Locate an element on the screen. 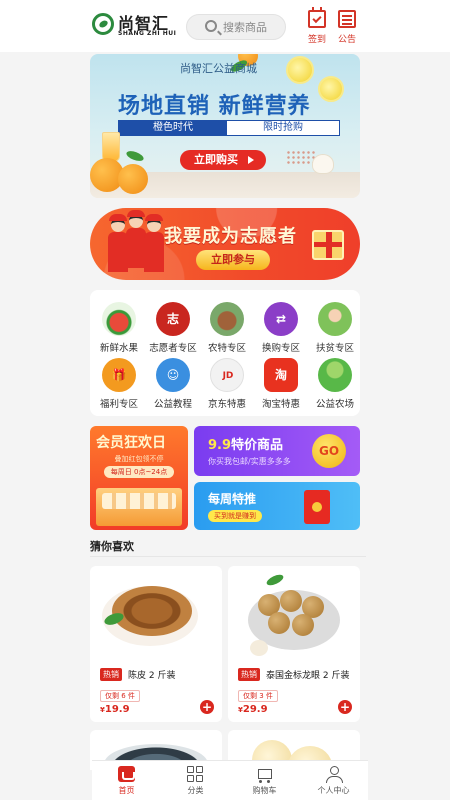 The image size is (450, 800). product-price: ¥19.9 is located at coordinates (115, 709).